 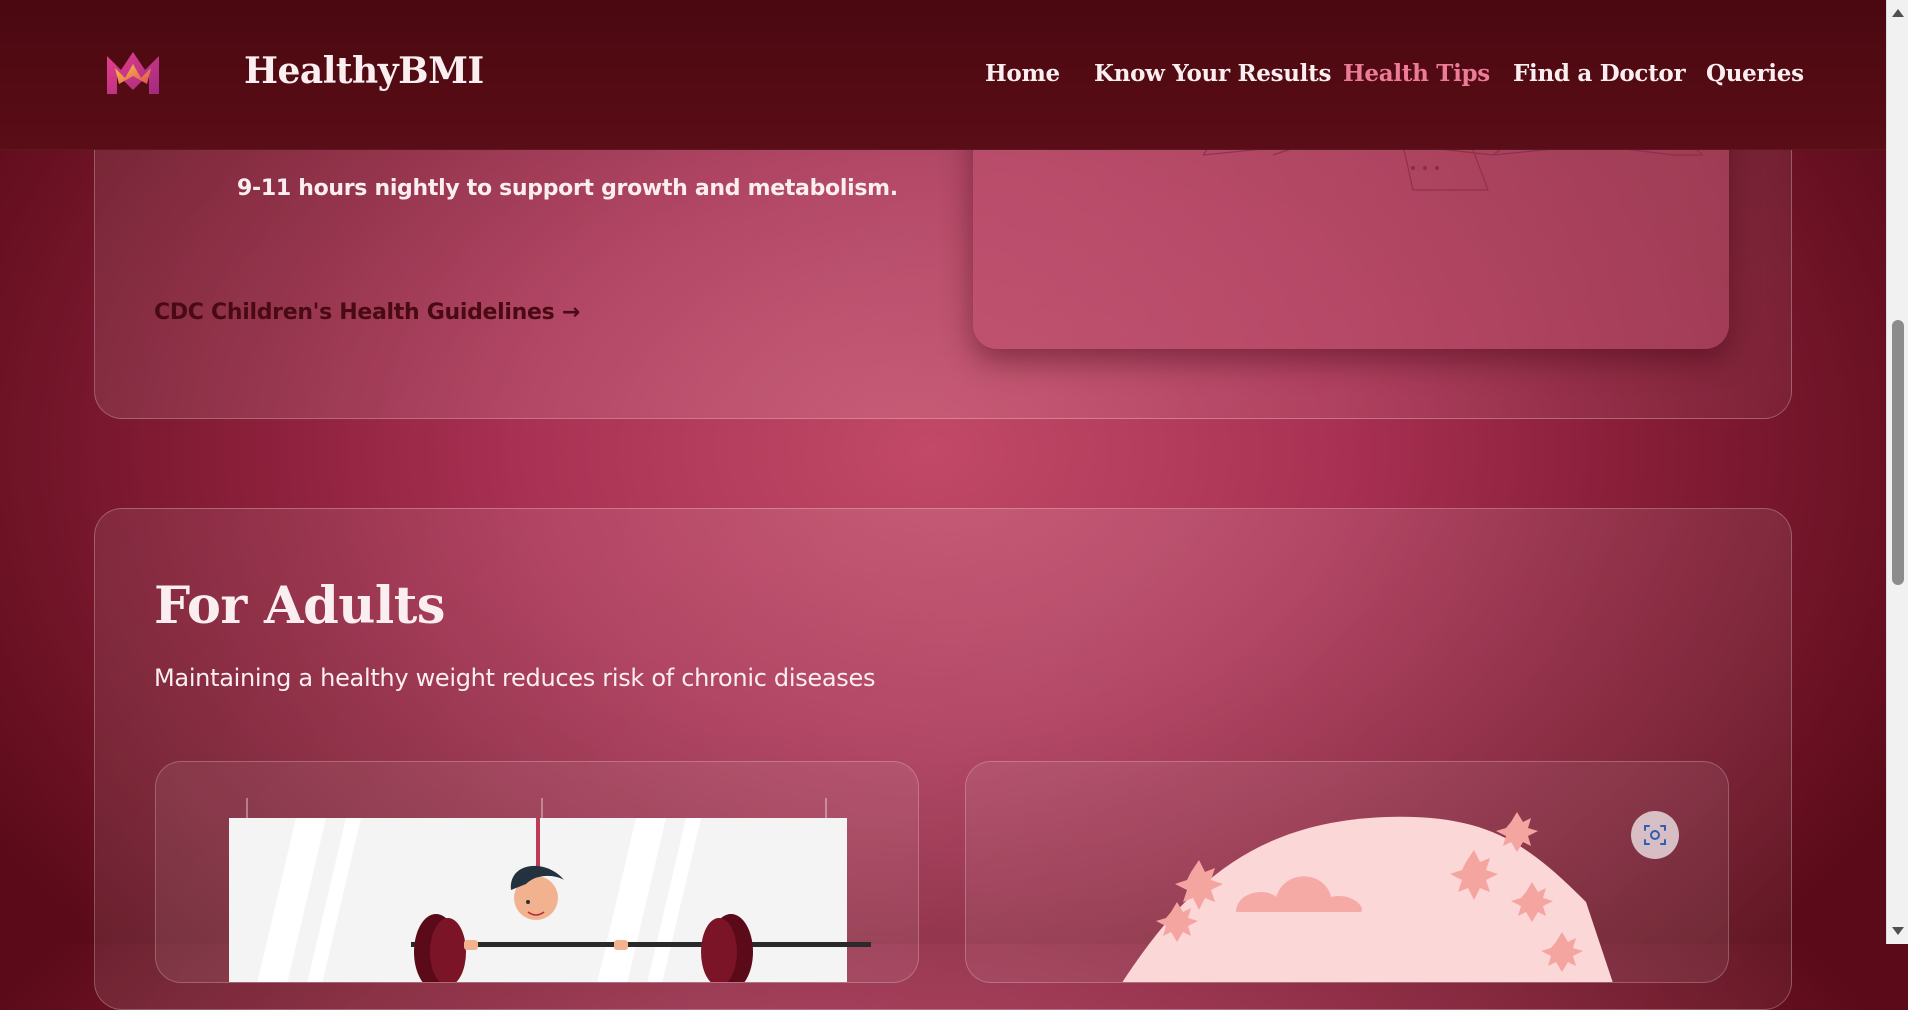 I want to click on scan-screen-icon, so click(x=1655, y=835).